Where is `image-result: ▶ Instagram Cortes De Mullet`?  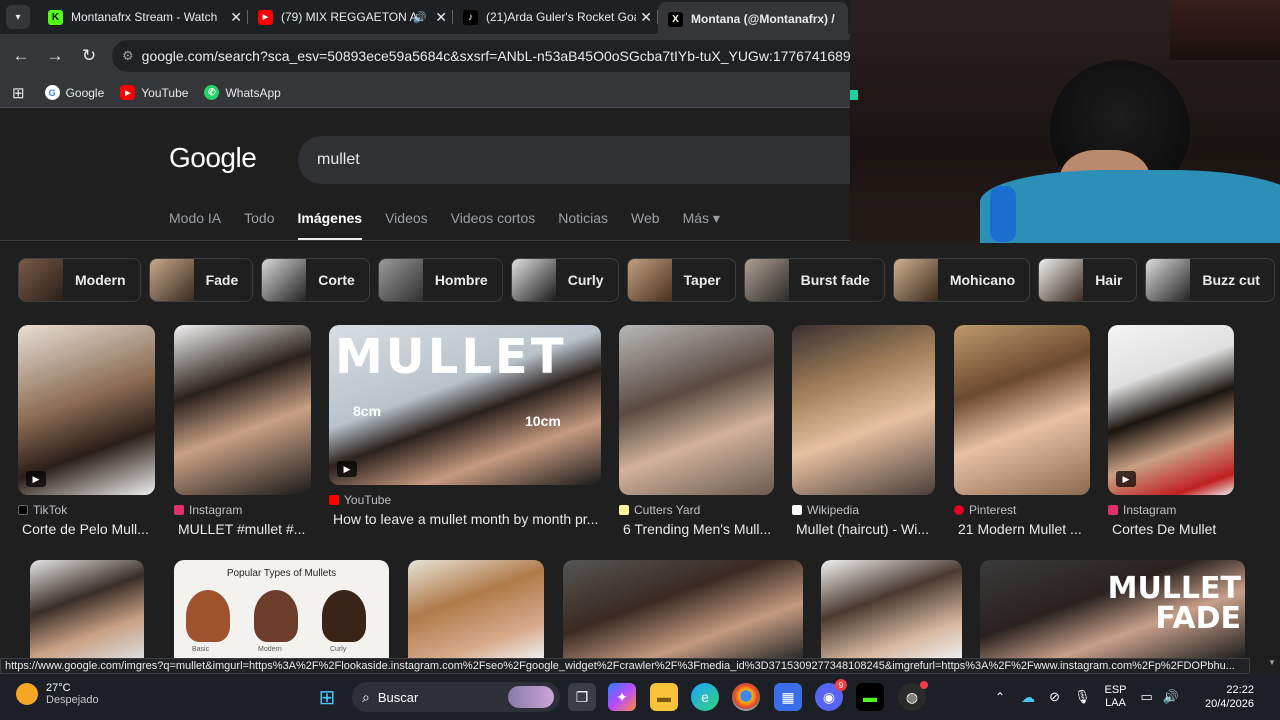
image-result: ▶ Instagram Cortes De Mullet is located at coordinates (1171, 431).